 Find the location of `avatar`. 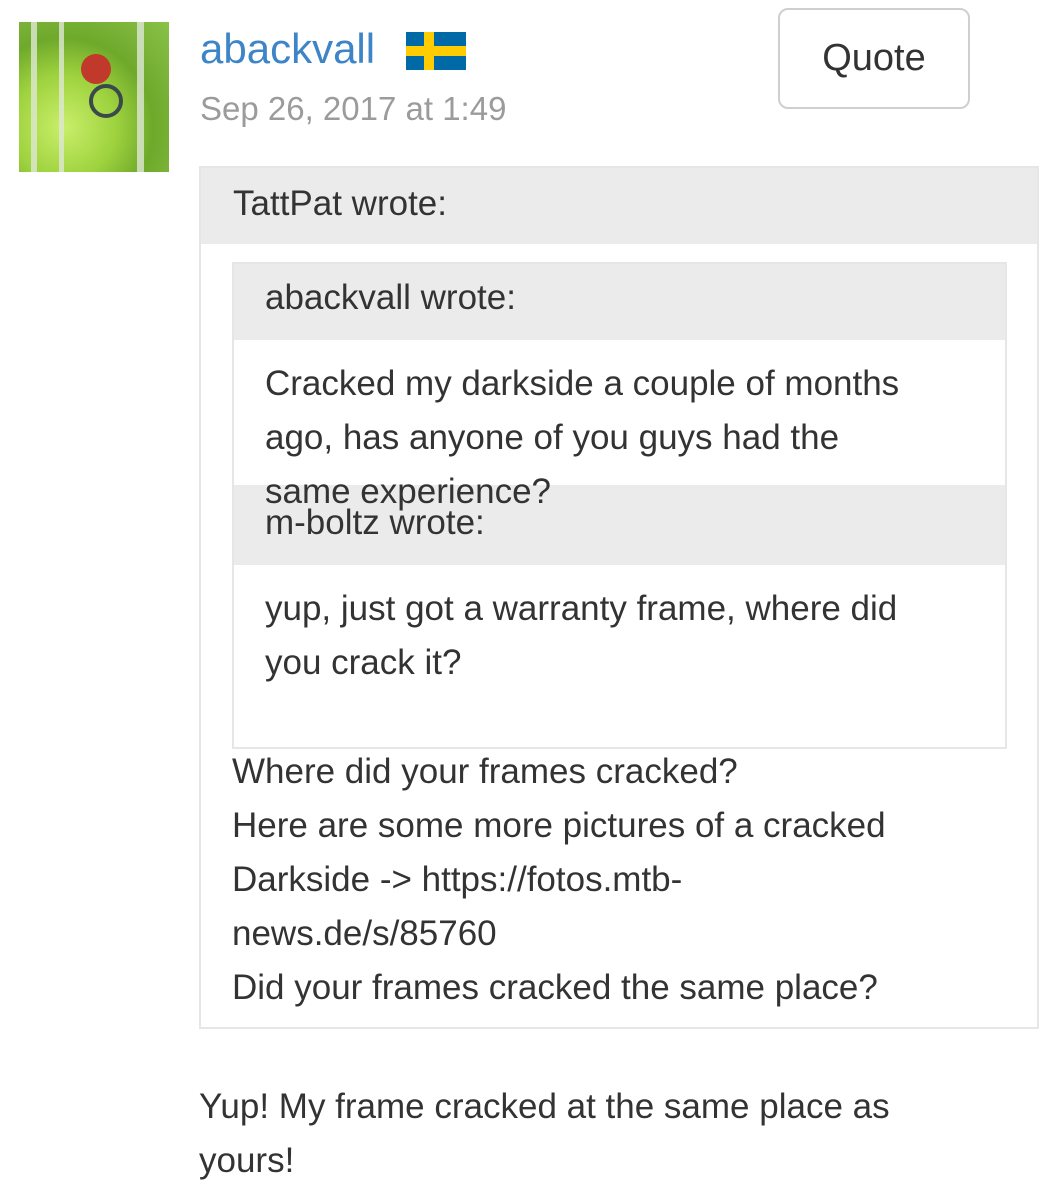

avatar is located at coordinates (94, 97).